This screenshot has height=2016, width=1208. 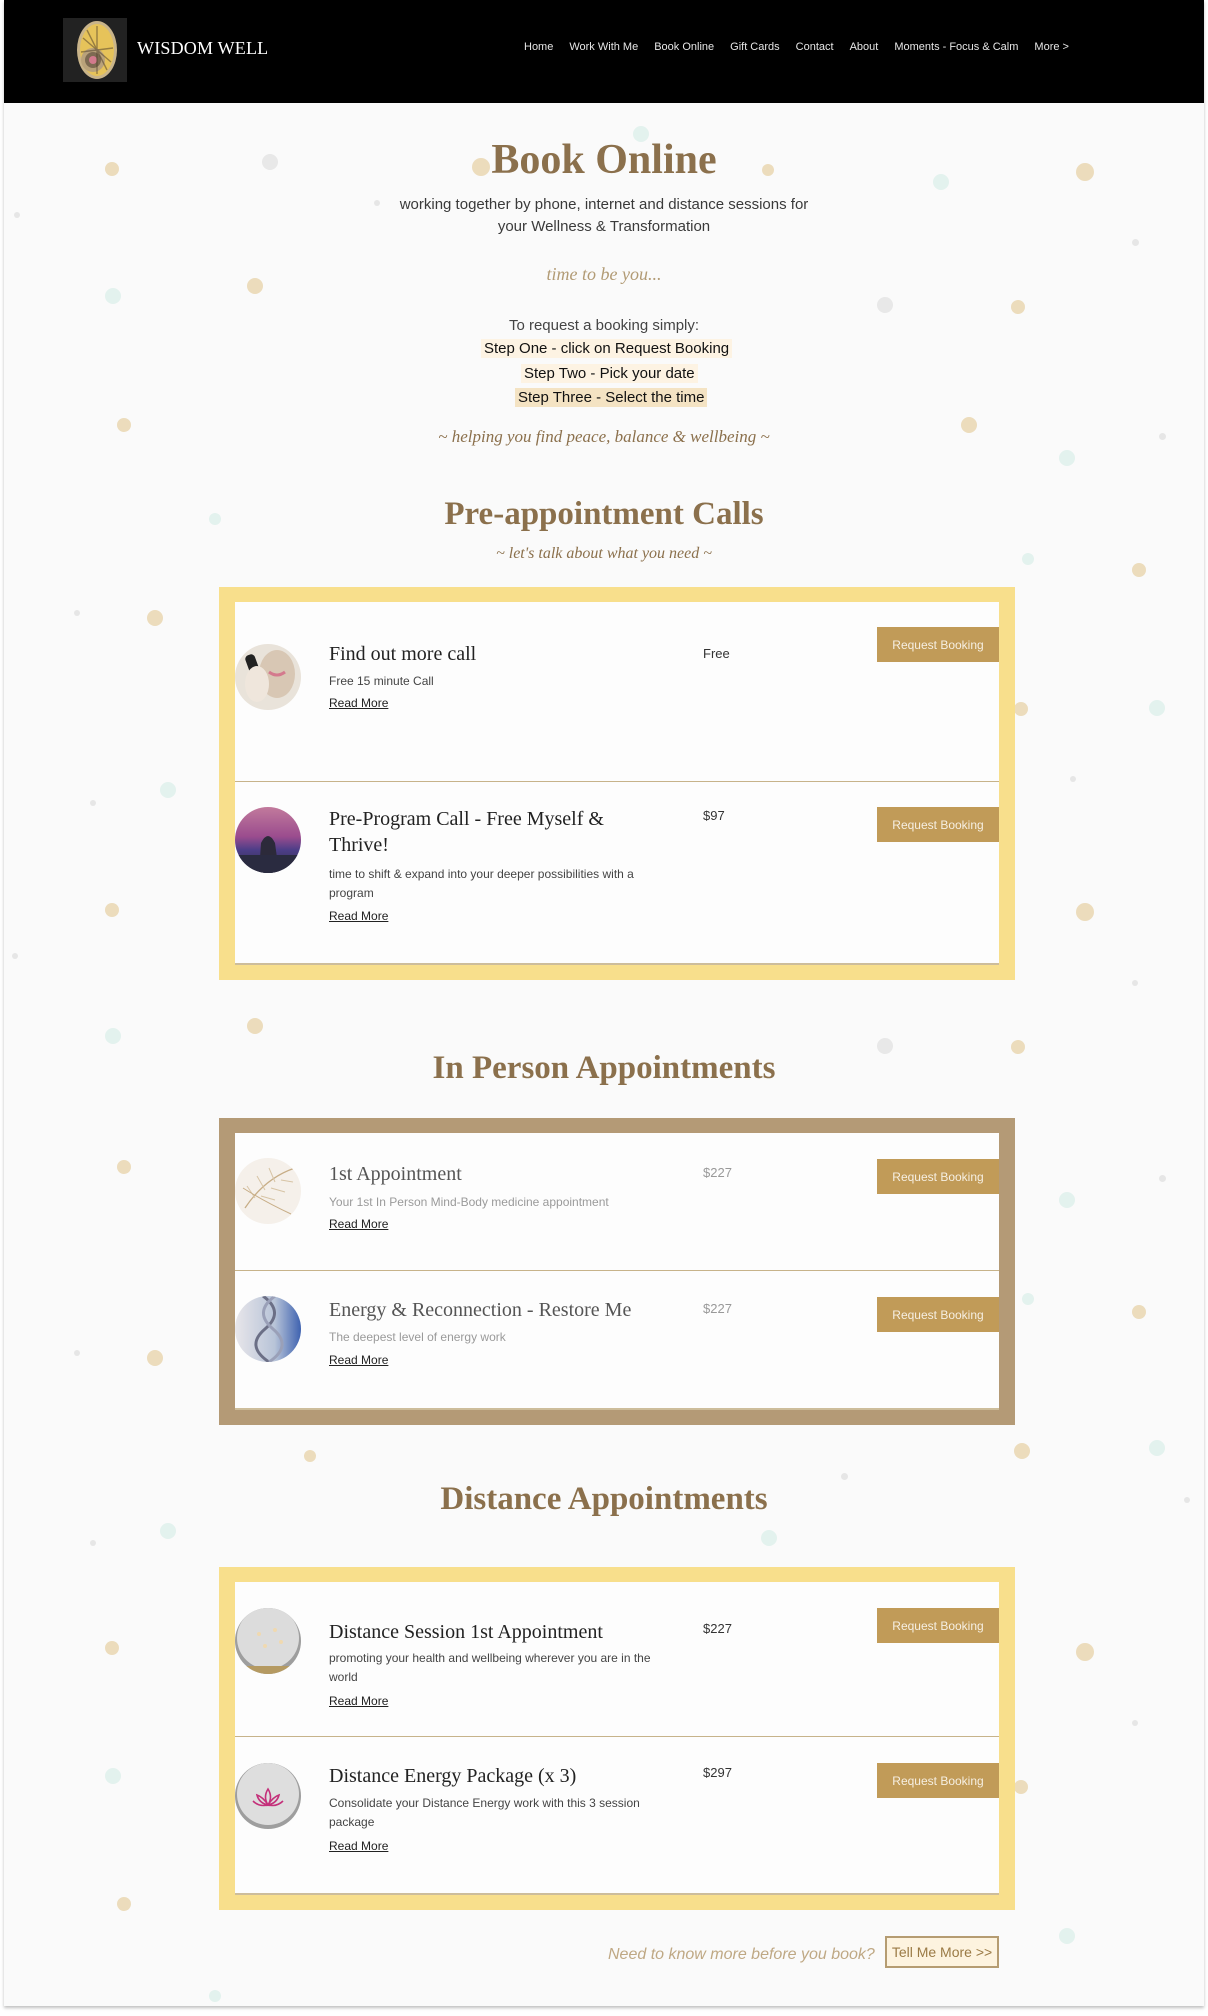 What do you see at coordinates (417, 1337) in the screenshot?
I see `service-description: The deepest level of energy work` at bounding box center [417, 1337].